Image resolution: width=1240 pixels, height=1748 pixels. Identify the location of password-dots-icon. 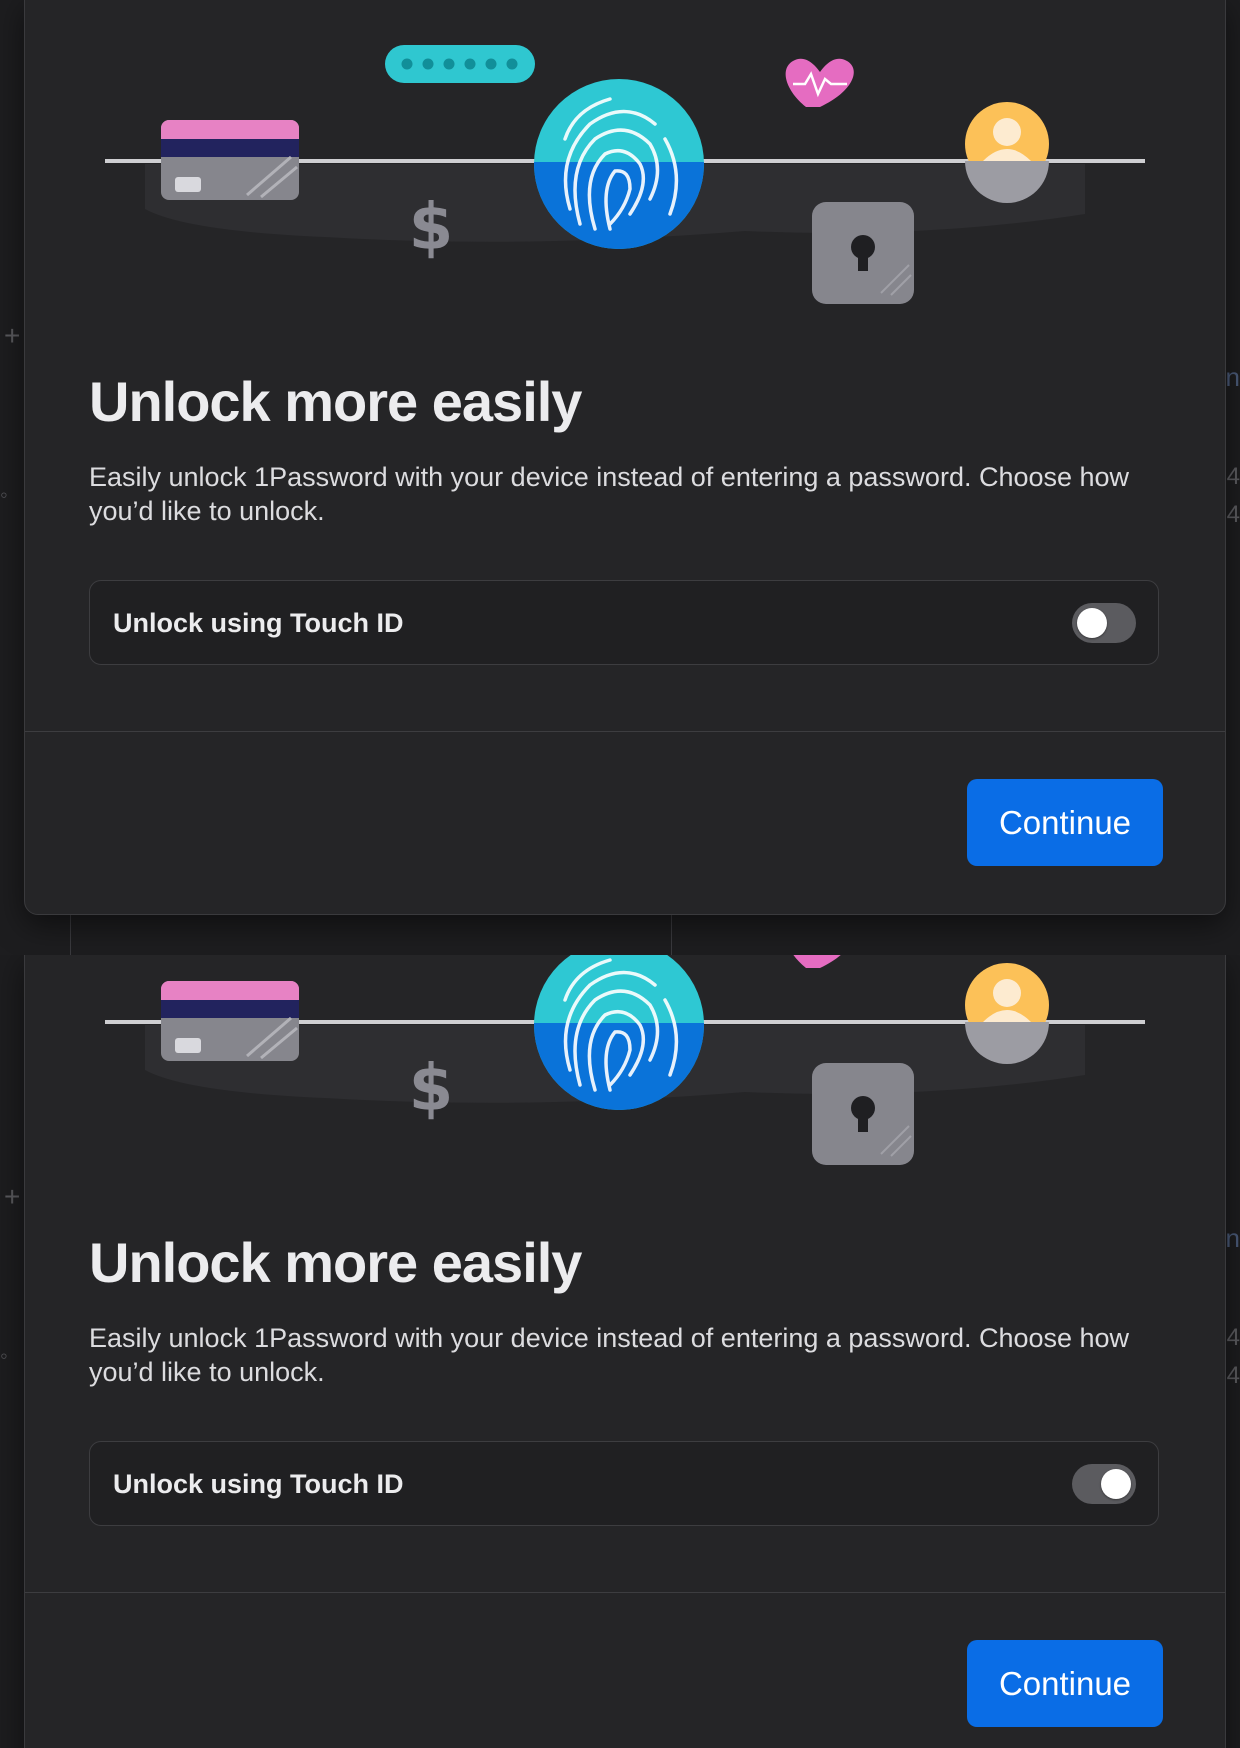
(460, 64).